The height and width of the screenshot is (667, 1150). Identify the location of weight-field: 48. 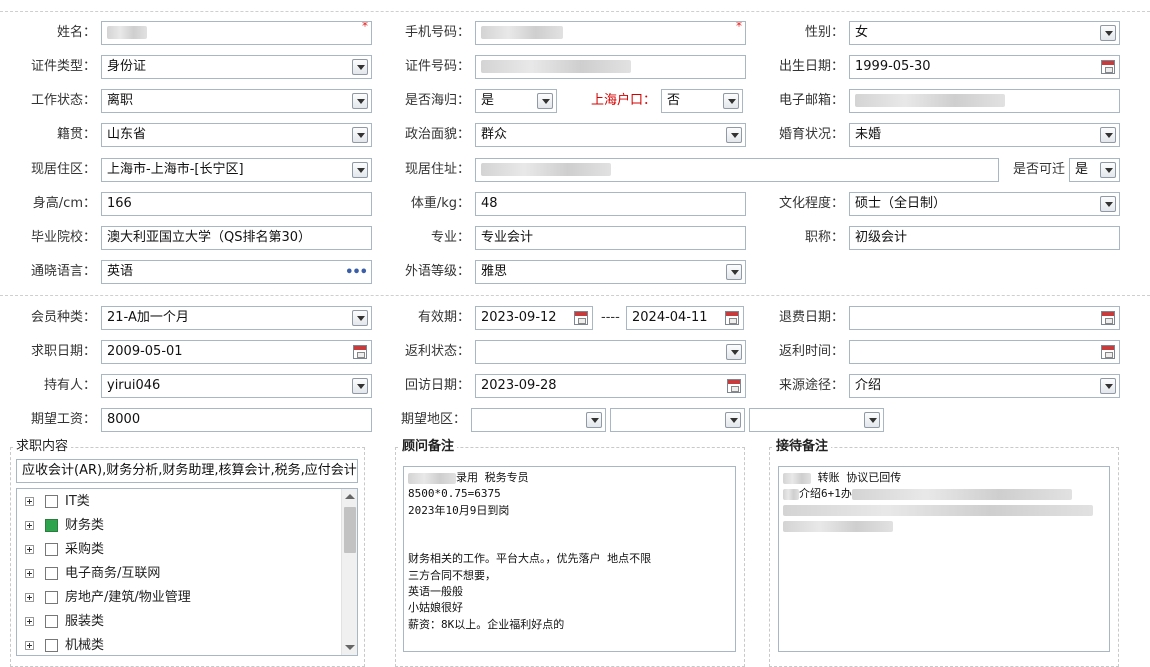
(610, 204).